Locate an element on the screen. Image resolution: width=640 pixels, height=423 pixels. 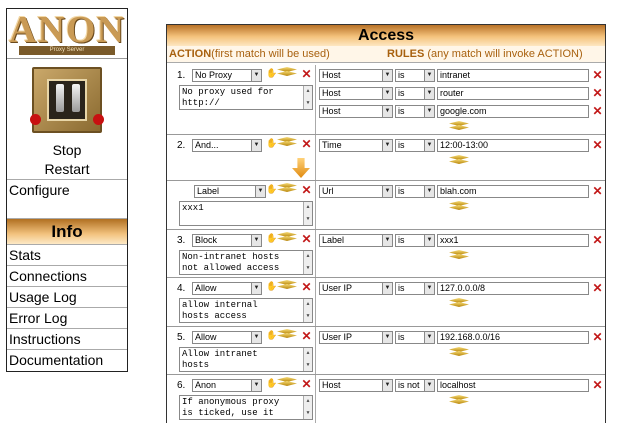
usage-log-link: Usage Log is located at coordinates (67, 296).